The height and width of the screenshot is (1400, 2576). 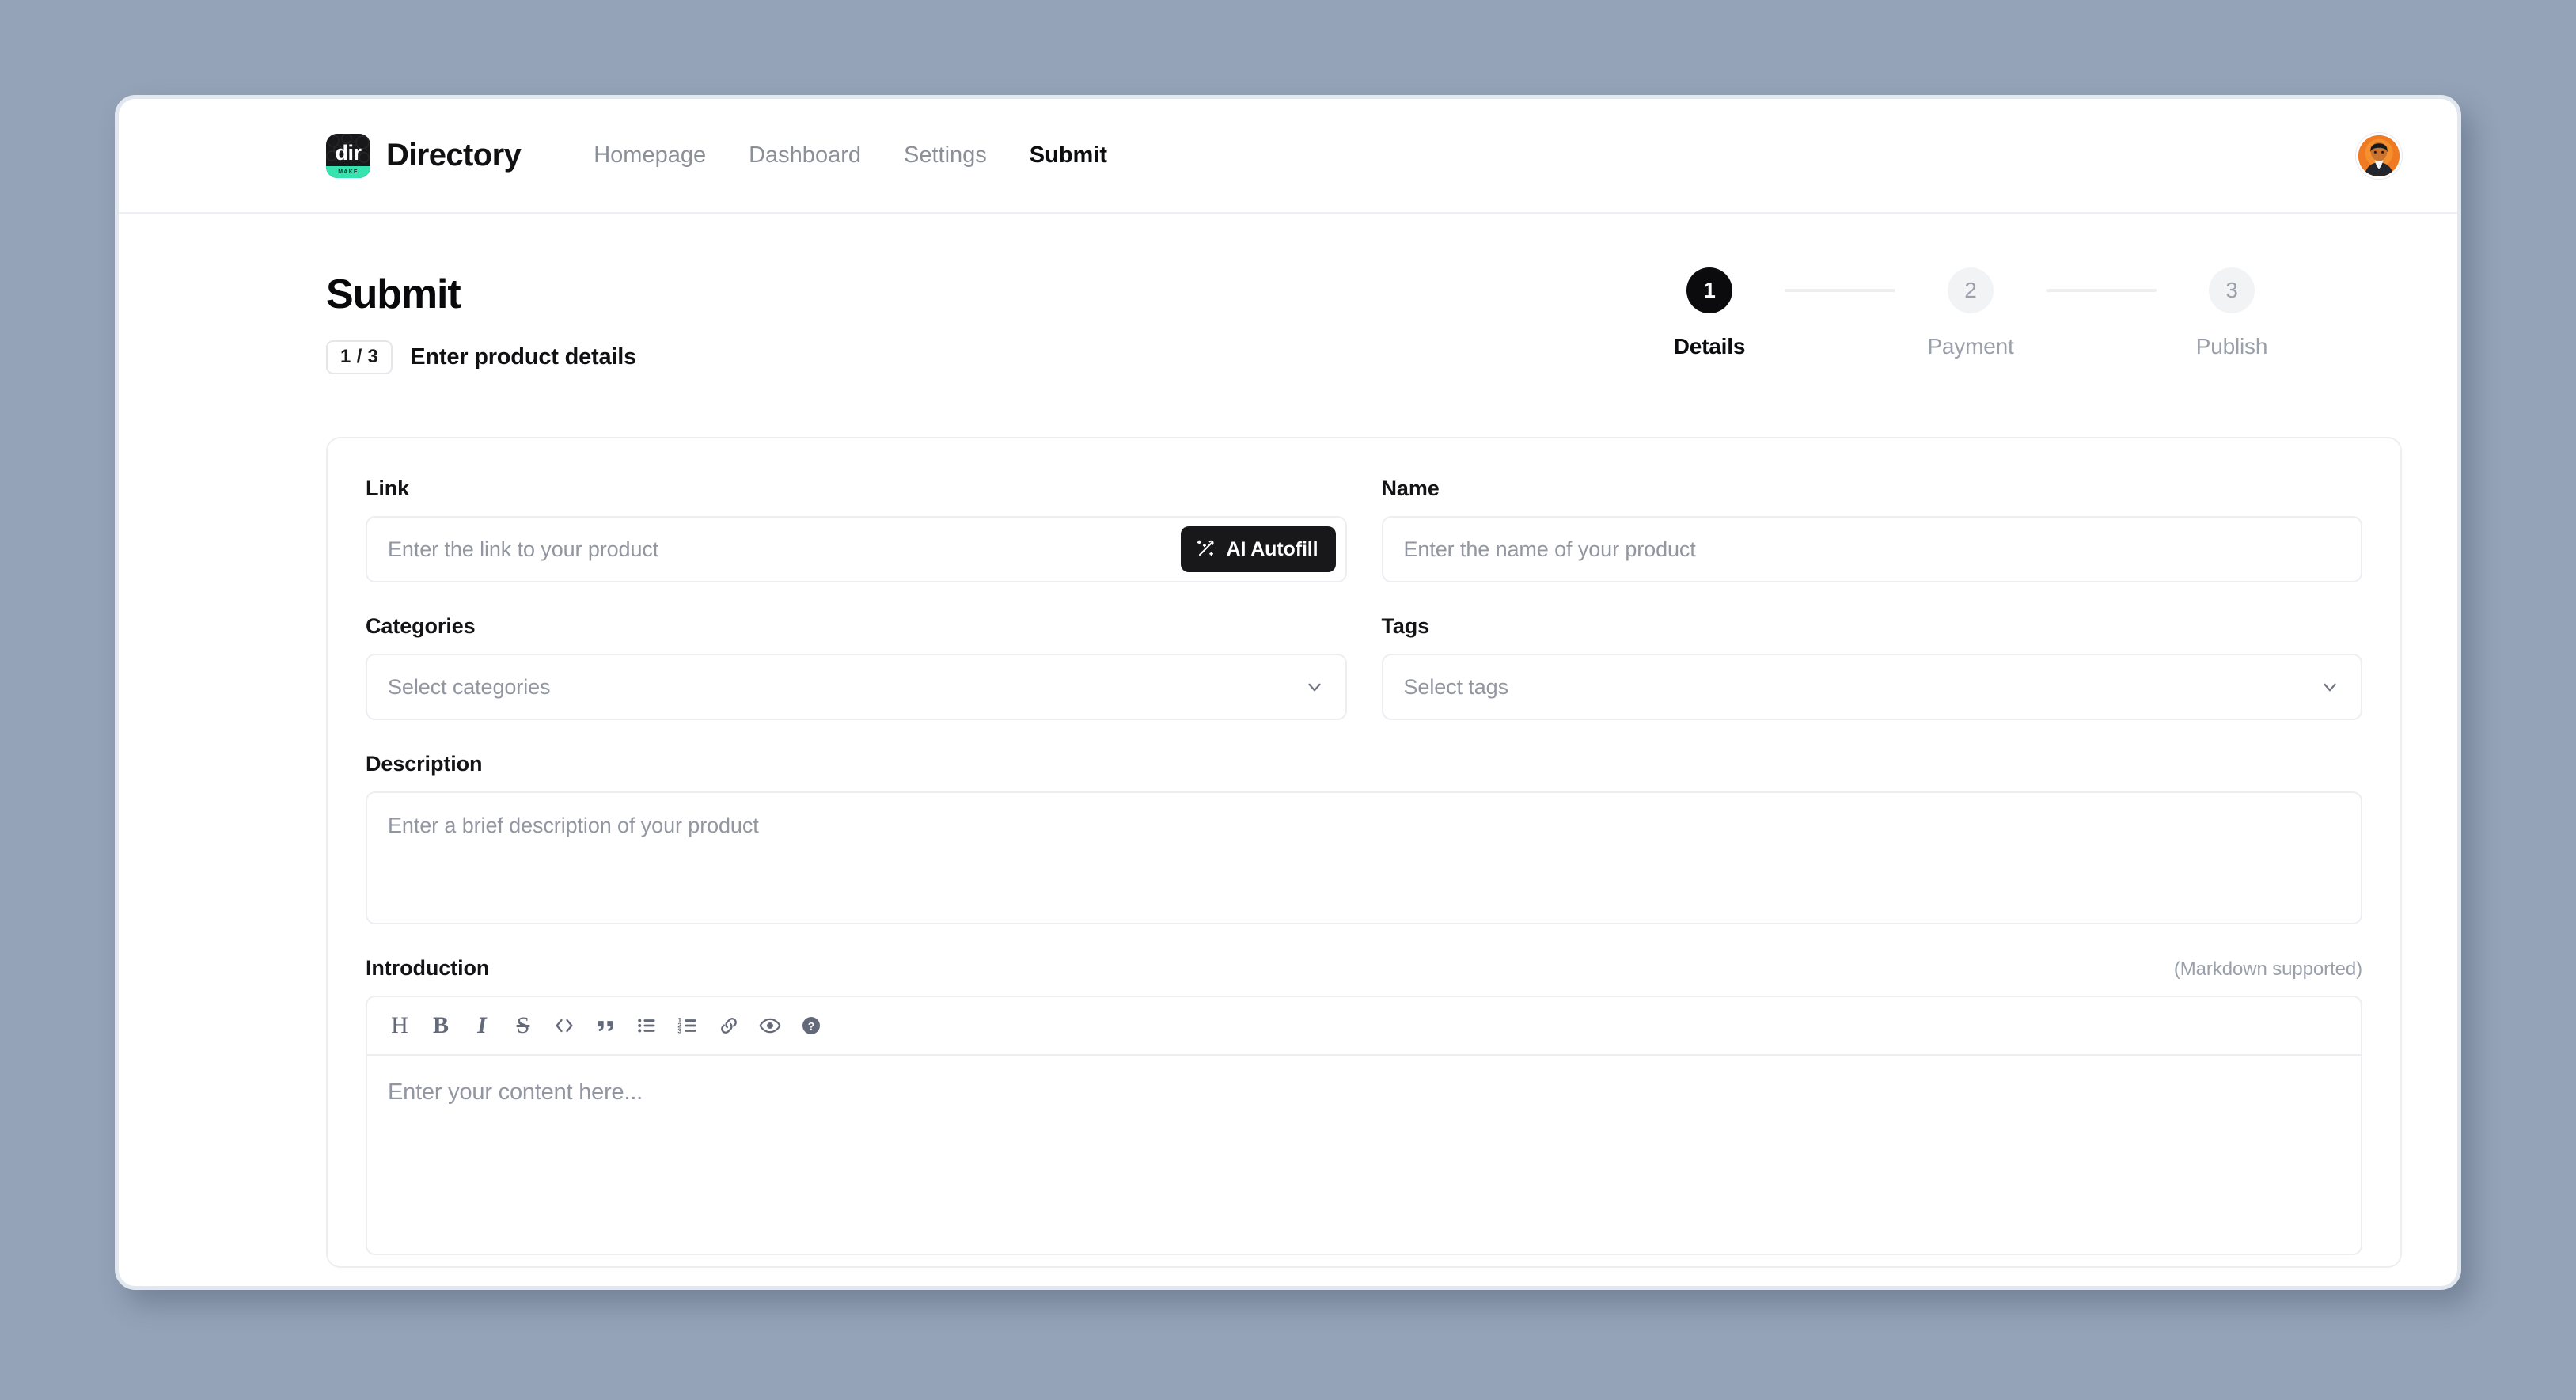 I want to click on navbar-right, so click(x=2379, y=155).